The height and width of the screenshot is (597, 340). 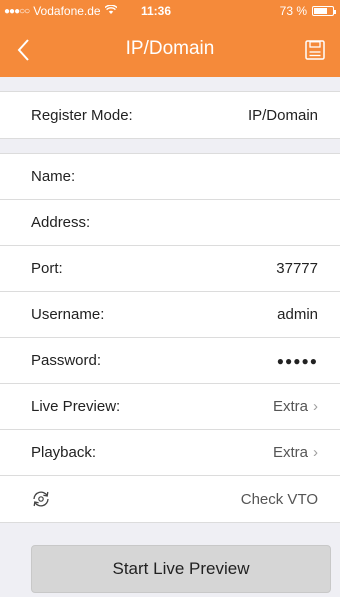 What do you see at coordinates (41, 499) in the screenshot?
I see `refresh-cycle-icon` at bounding box center [41, 499].